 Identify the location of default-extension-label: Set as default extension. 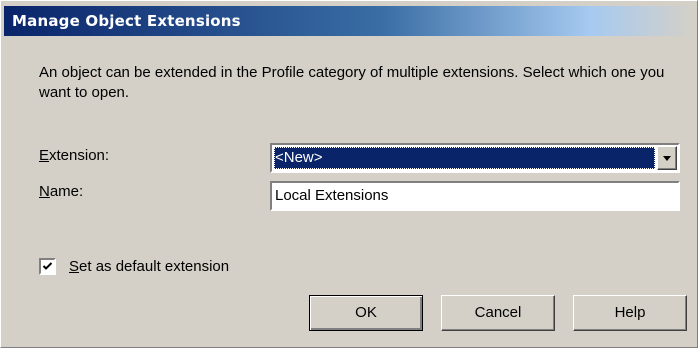
(149, 266).